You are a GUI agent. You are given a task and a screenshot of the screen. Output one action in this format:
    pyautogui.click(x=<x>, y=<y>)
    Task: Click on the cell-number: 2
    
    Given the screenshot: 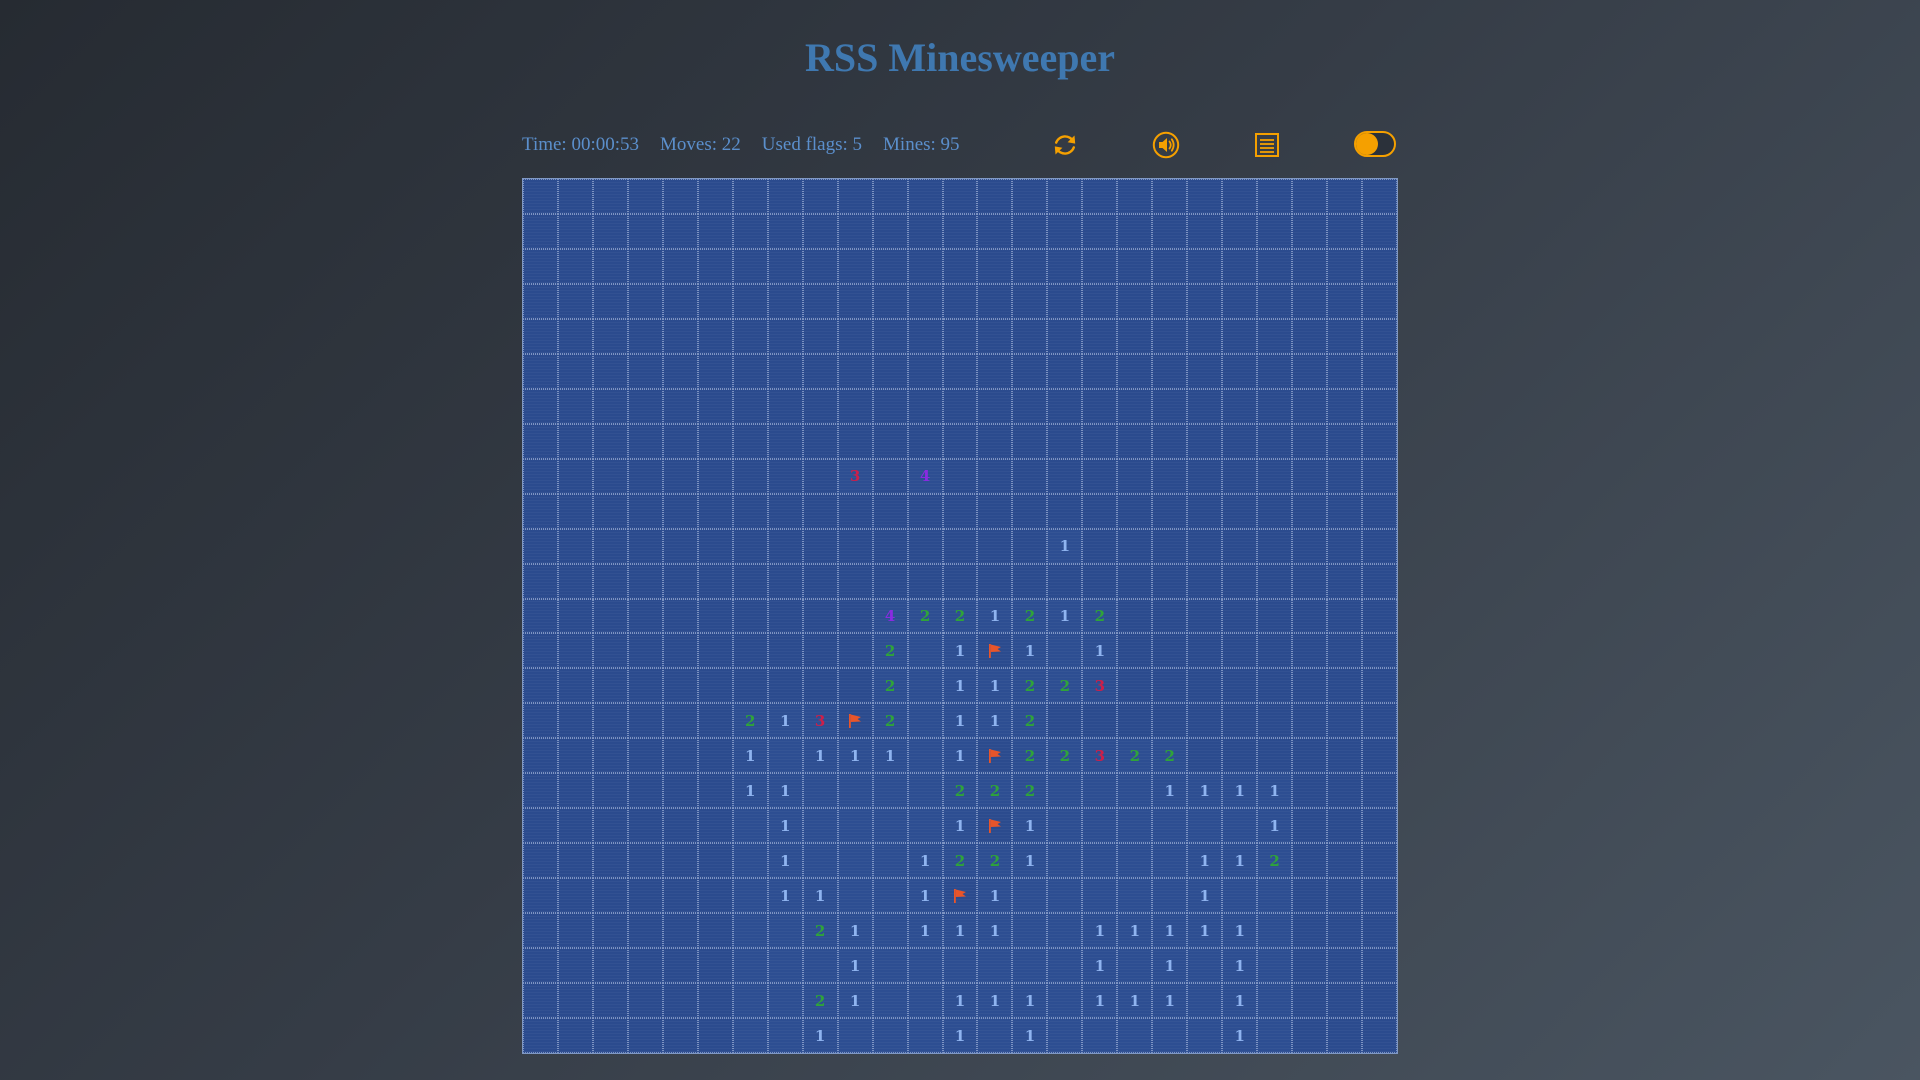 What is the action you would take?
    pyautogui.click(x=890, y=721)
    